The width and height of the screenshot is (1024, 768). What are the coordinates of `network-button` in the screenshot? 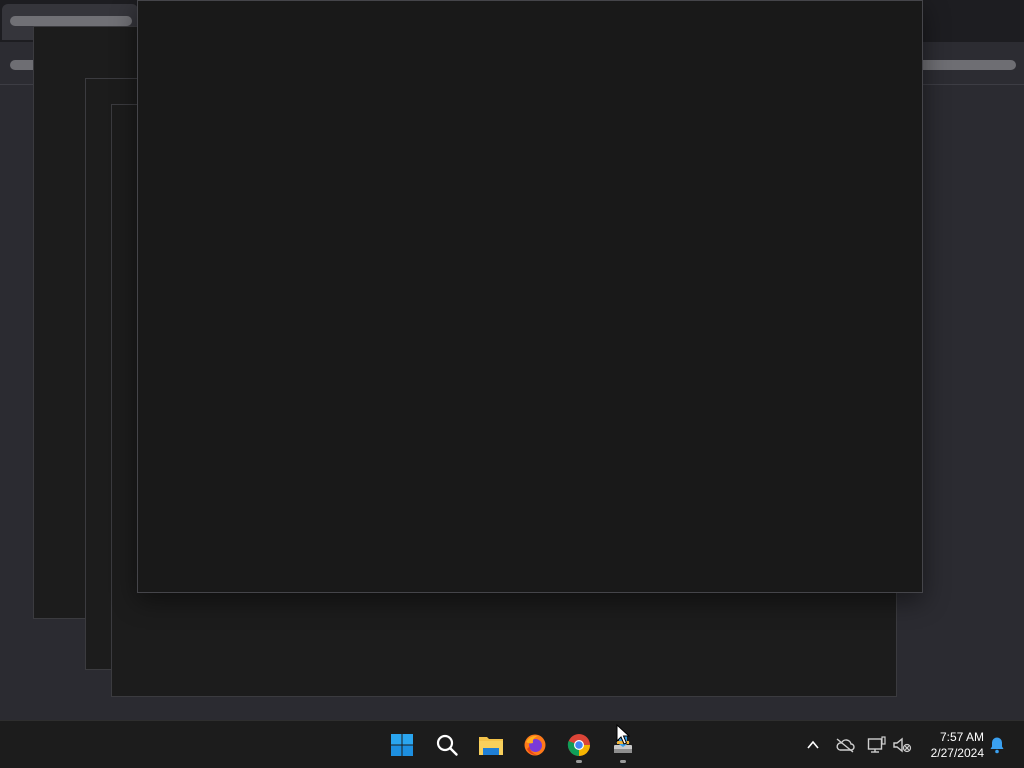 It's located at (877, 745).